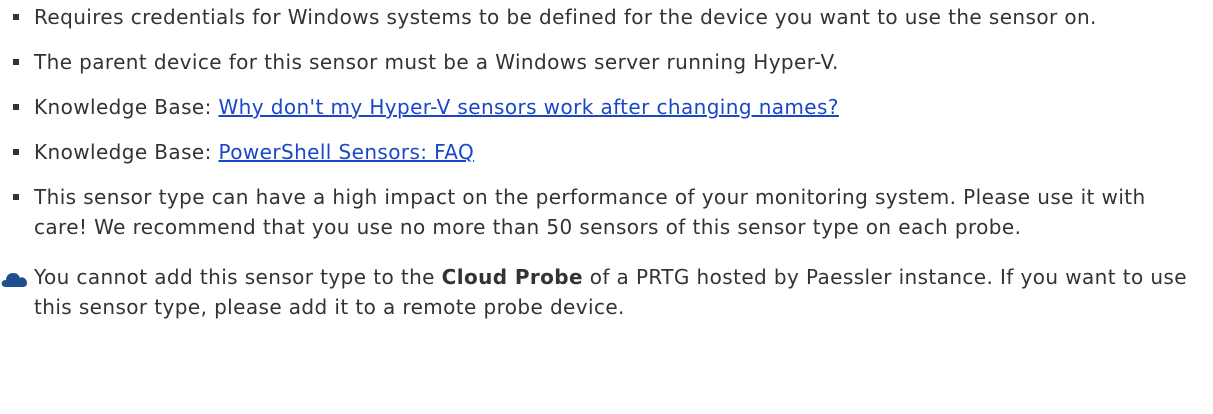  I want to click on cloud-icon, so click(14, 280).